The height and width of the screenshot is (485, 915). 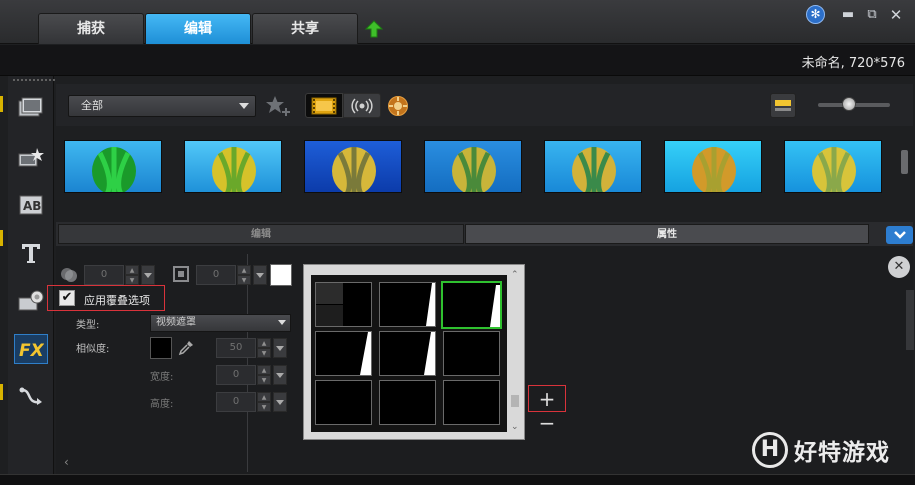 I want to click on width-stepper: ▲ ▼, so click(x=264, y=375).